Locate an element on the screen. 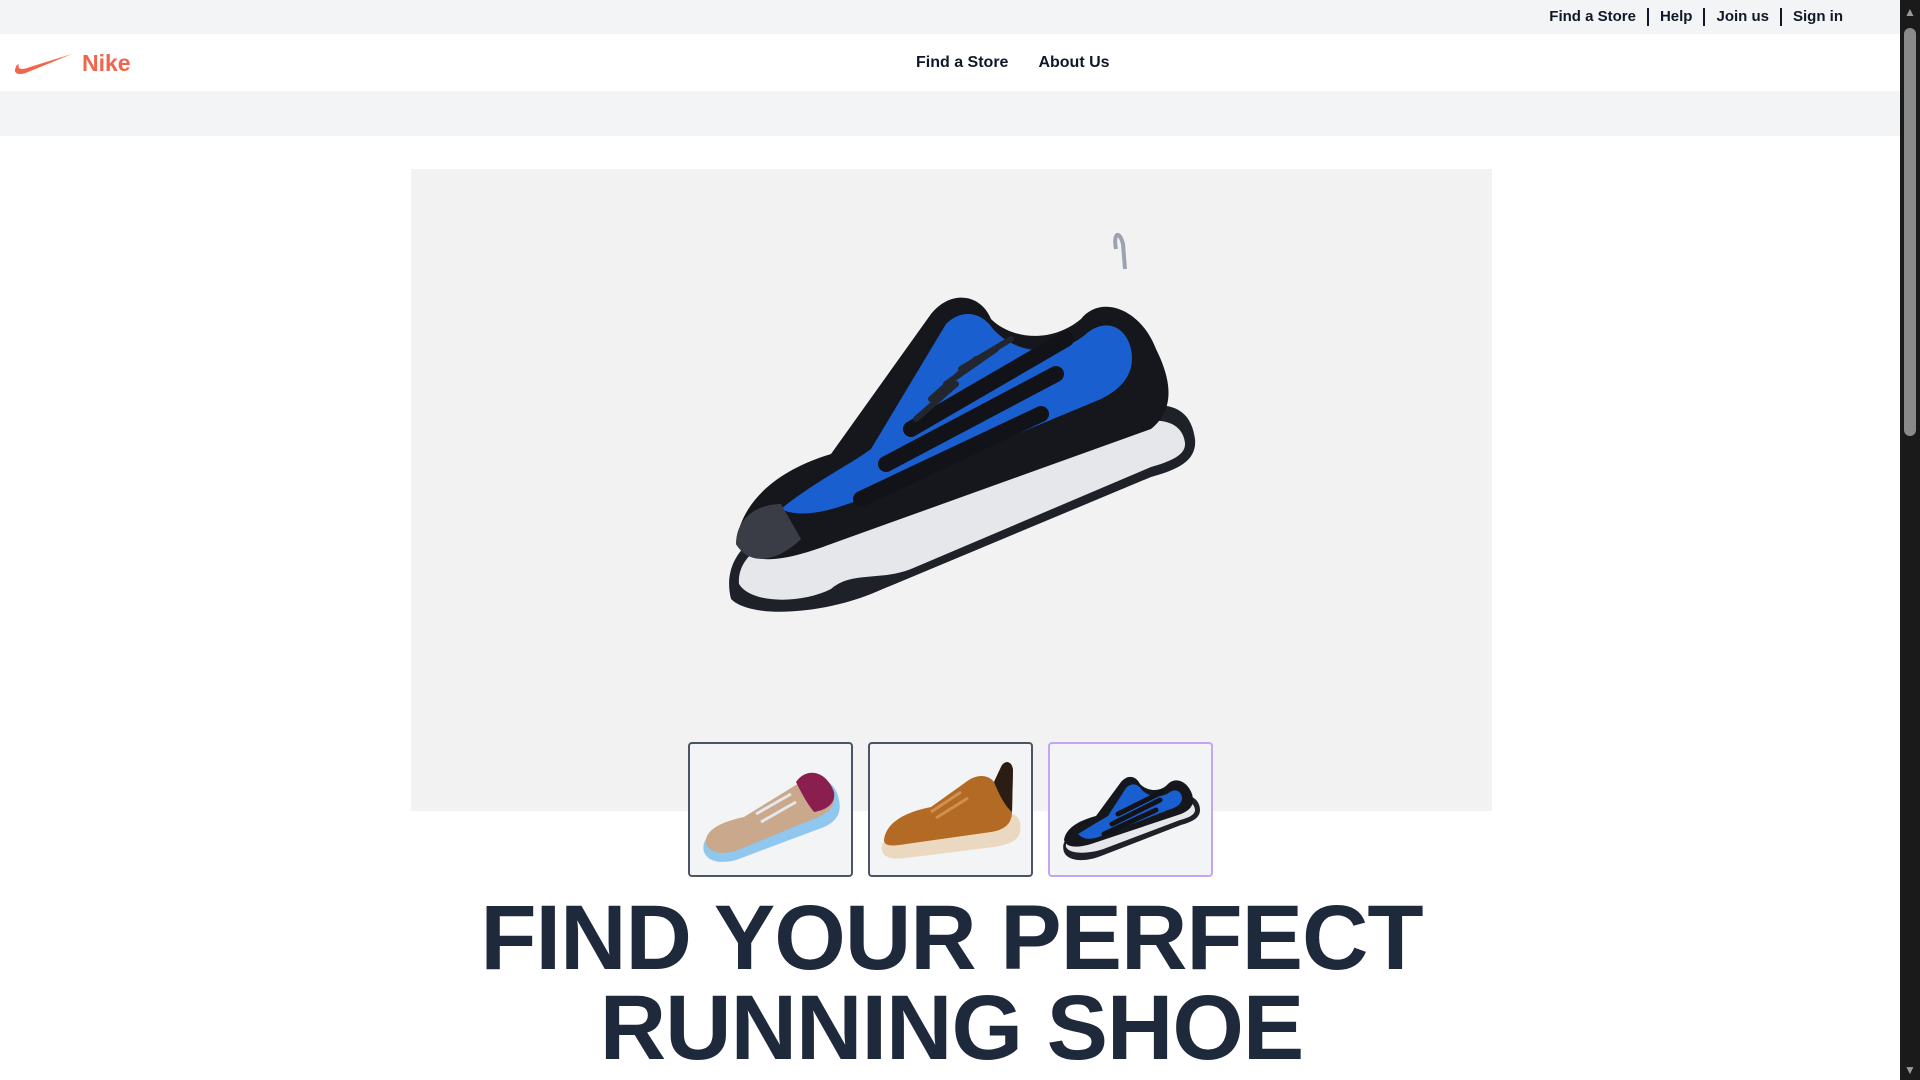  utility-links: Find a Store Help Join us Sign in is located at coordinates (1696, 17).